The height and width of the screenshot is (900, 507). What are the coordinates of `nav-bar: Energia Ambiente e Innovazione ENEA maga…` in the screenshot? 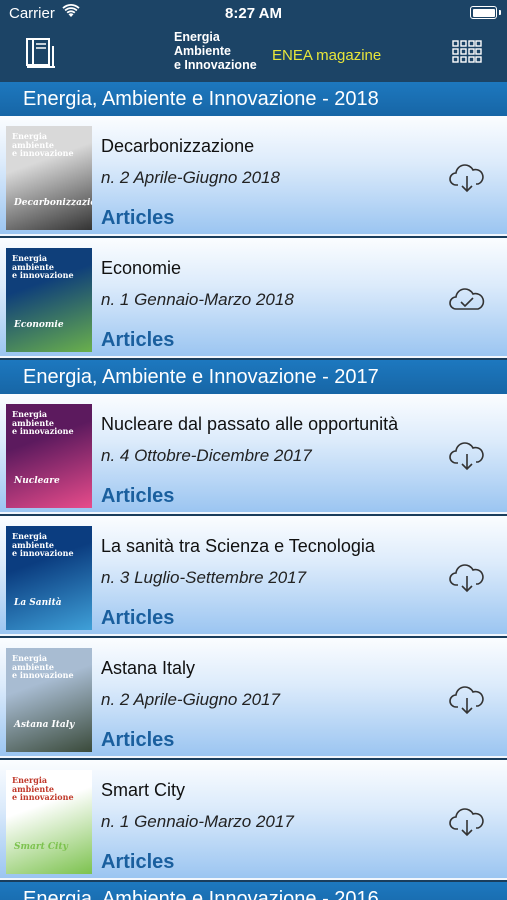 It's located at (253, 55).